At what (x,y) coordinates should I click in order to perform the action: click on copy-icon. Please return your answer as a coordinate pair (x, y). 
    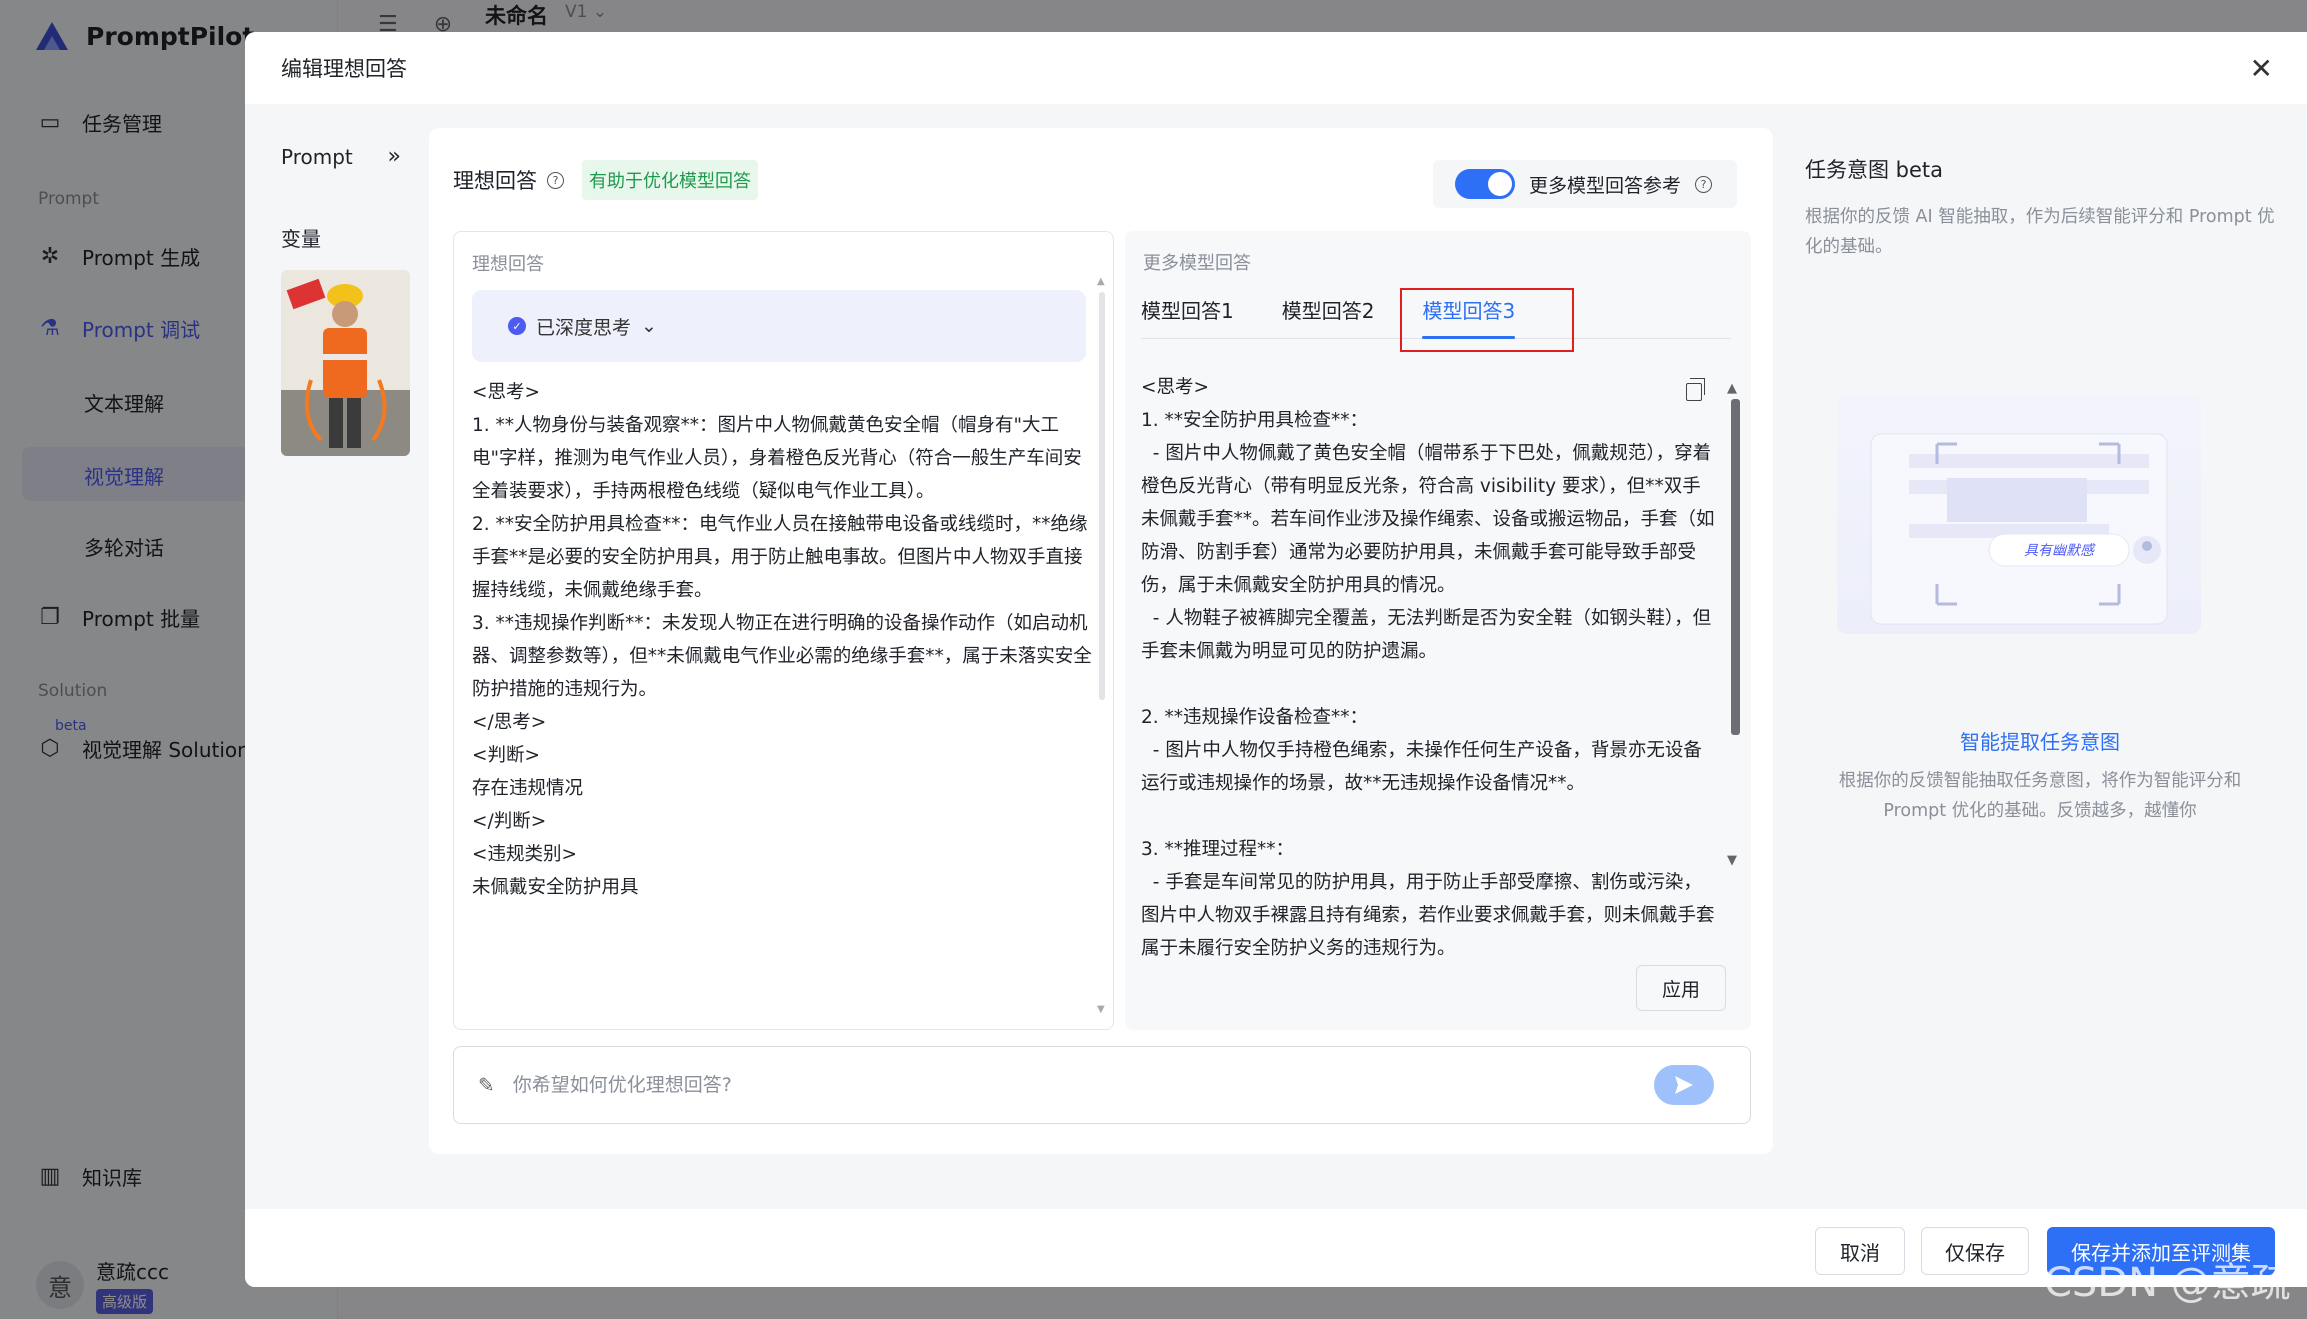
    Looking at the image, I should click on (1695, 389).